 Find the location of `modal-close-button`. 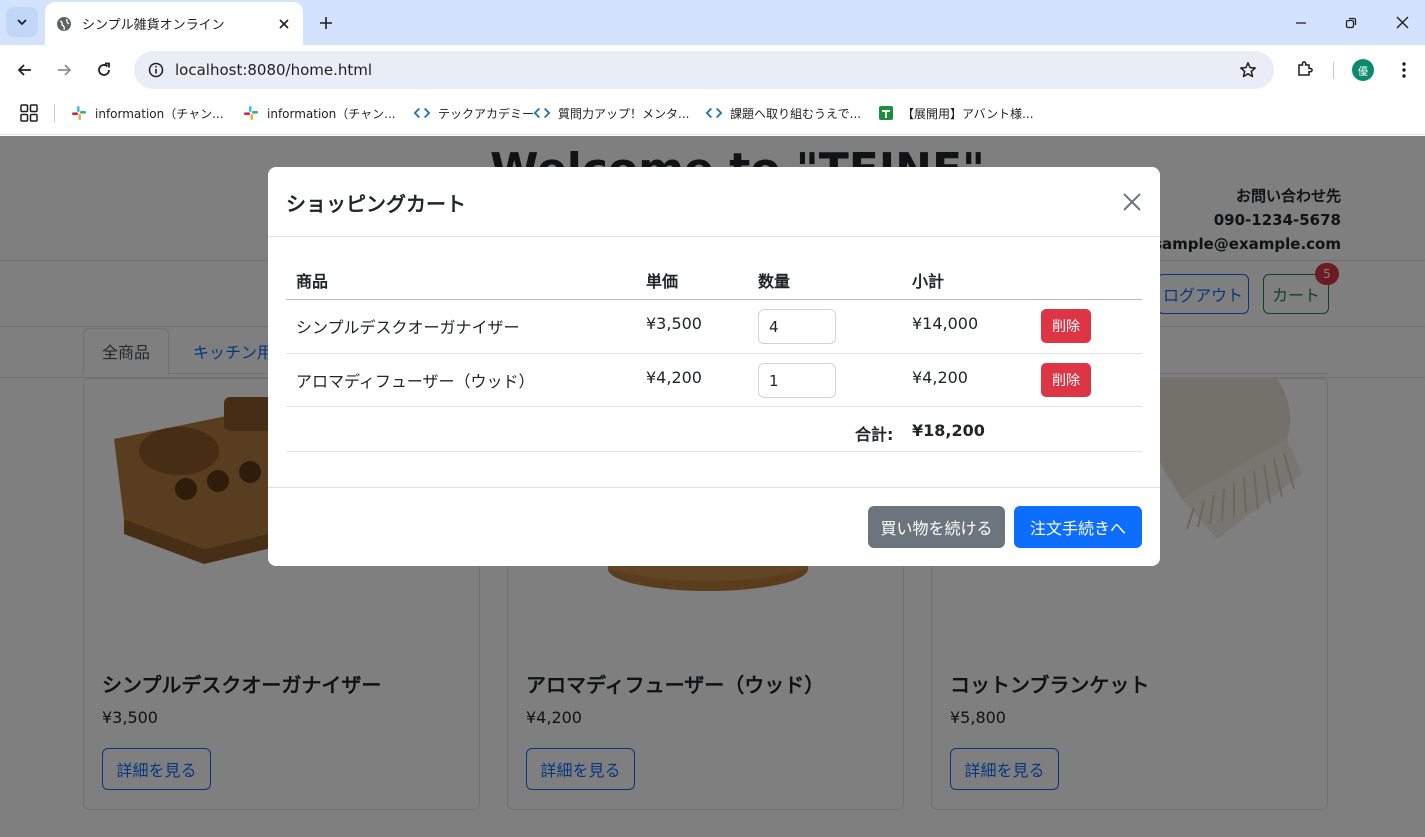

modal-close-button is located at coordinates (1132, 202).